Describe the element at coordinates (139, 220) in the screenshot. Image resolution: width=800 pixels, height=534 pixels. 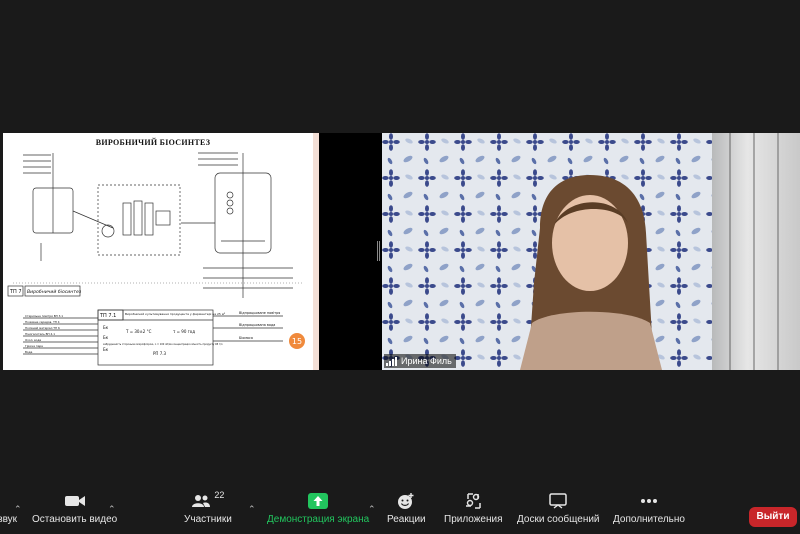
I see `filter-block` at that location.